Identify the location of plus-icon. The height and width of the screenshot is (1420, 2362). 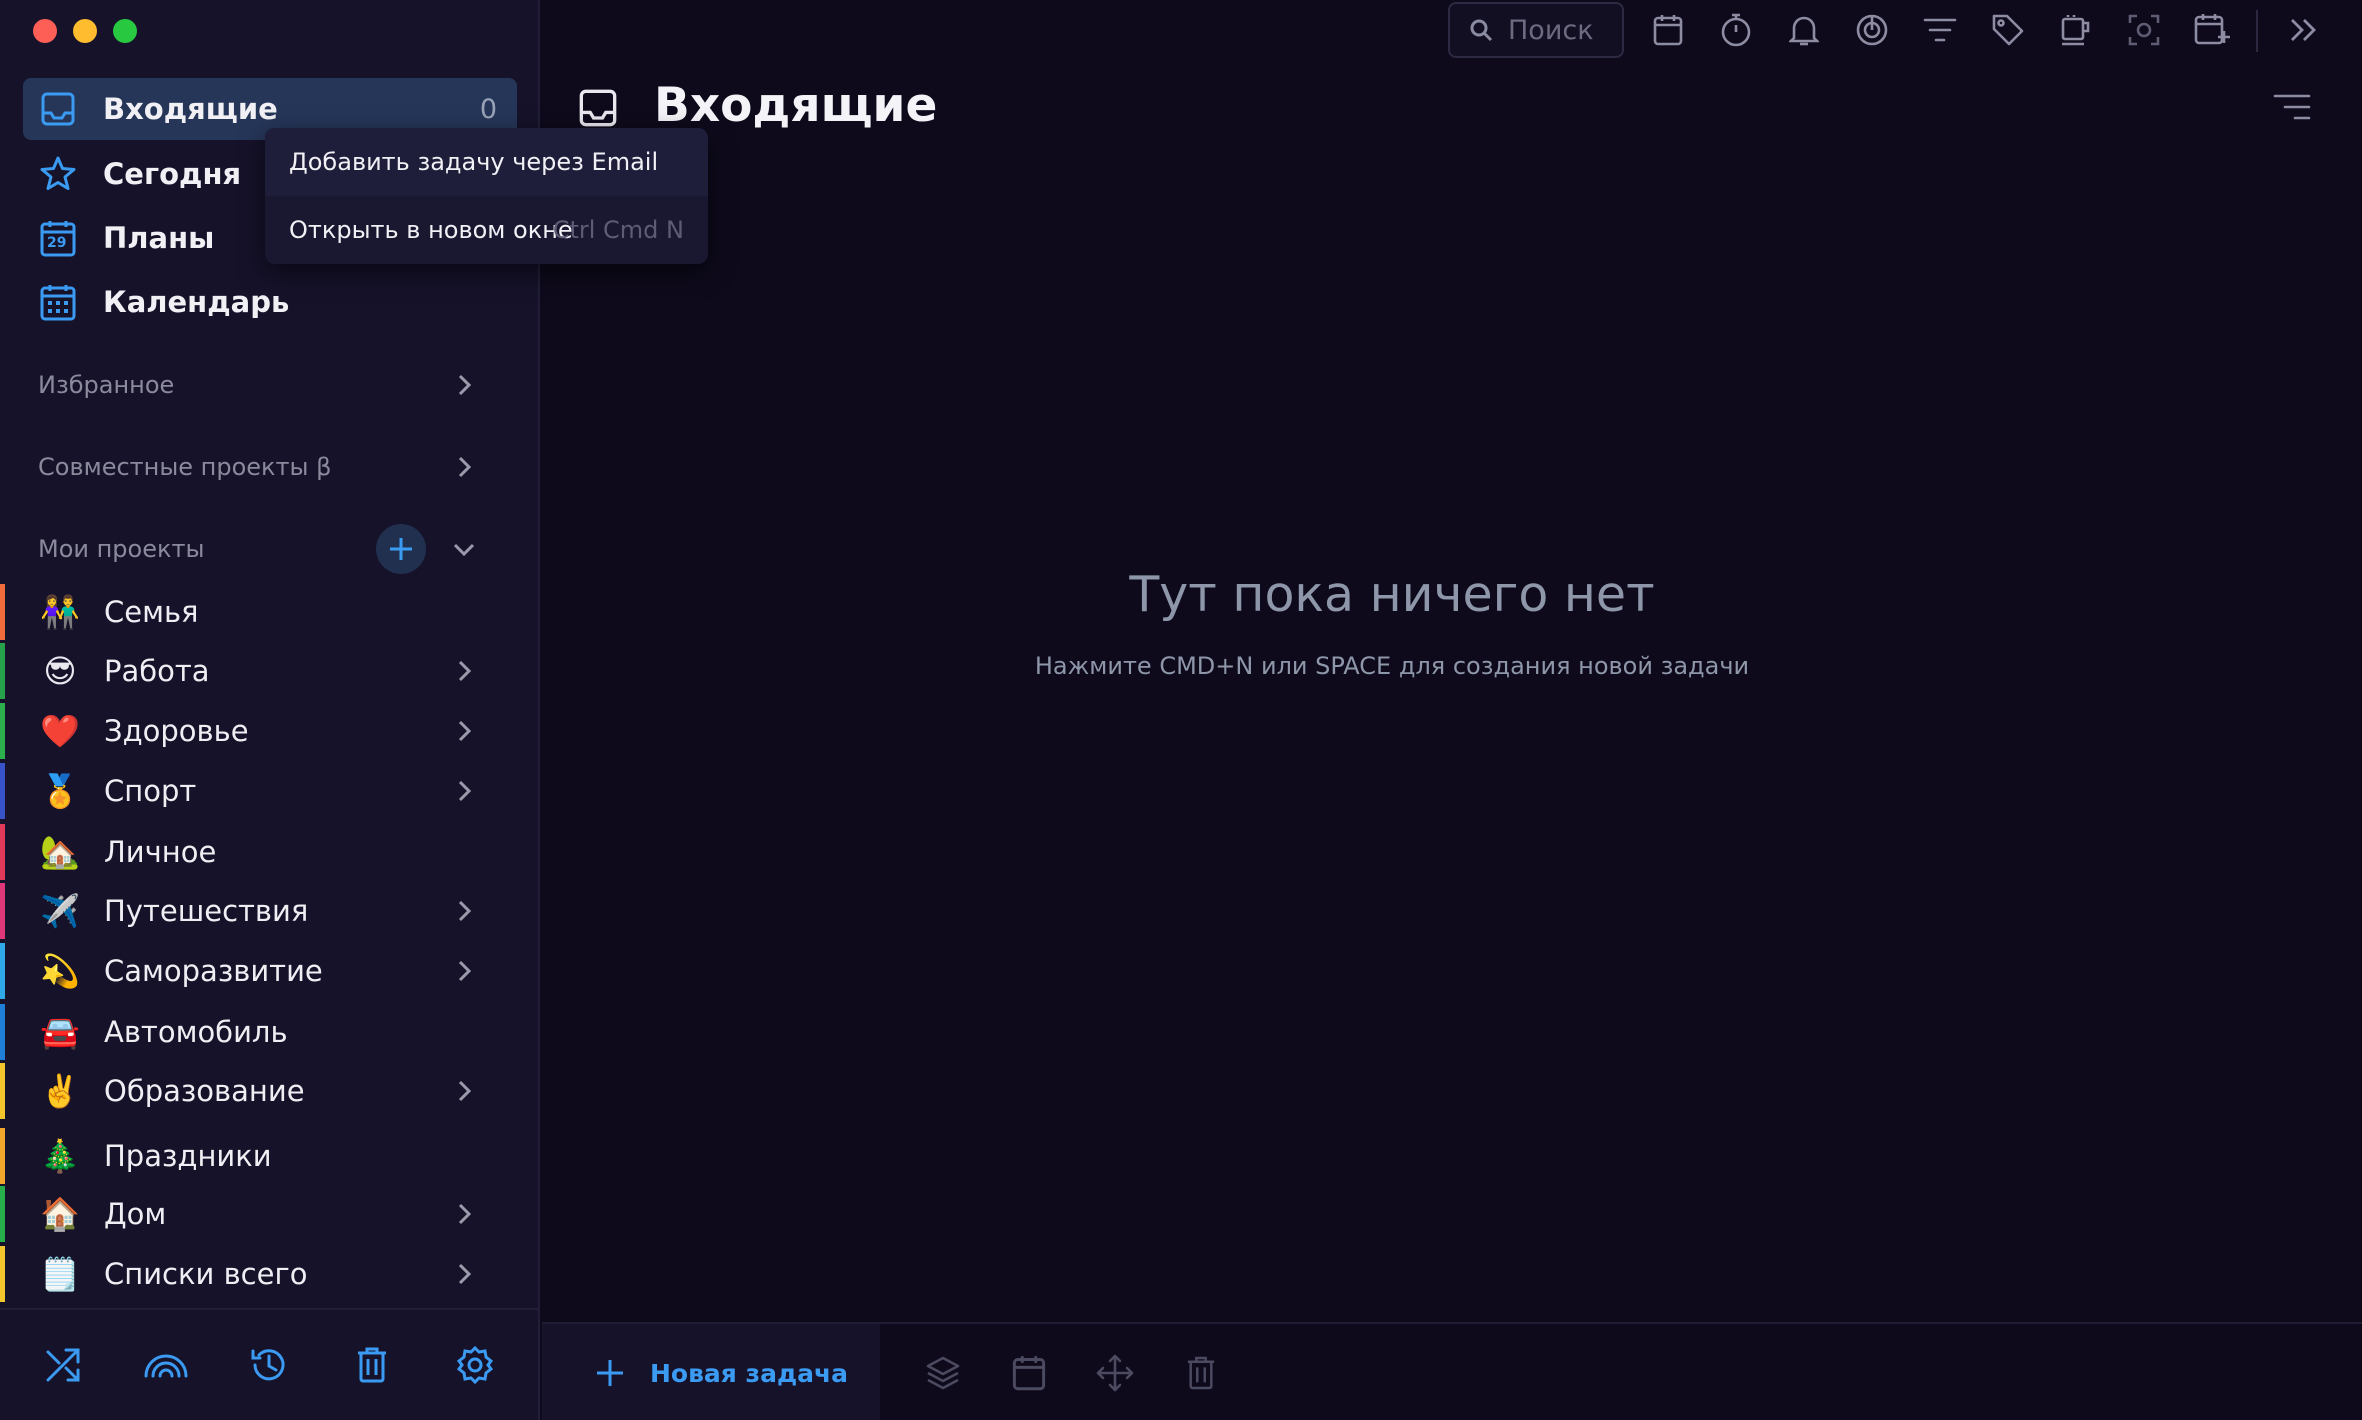
(610, 1373).